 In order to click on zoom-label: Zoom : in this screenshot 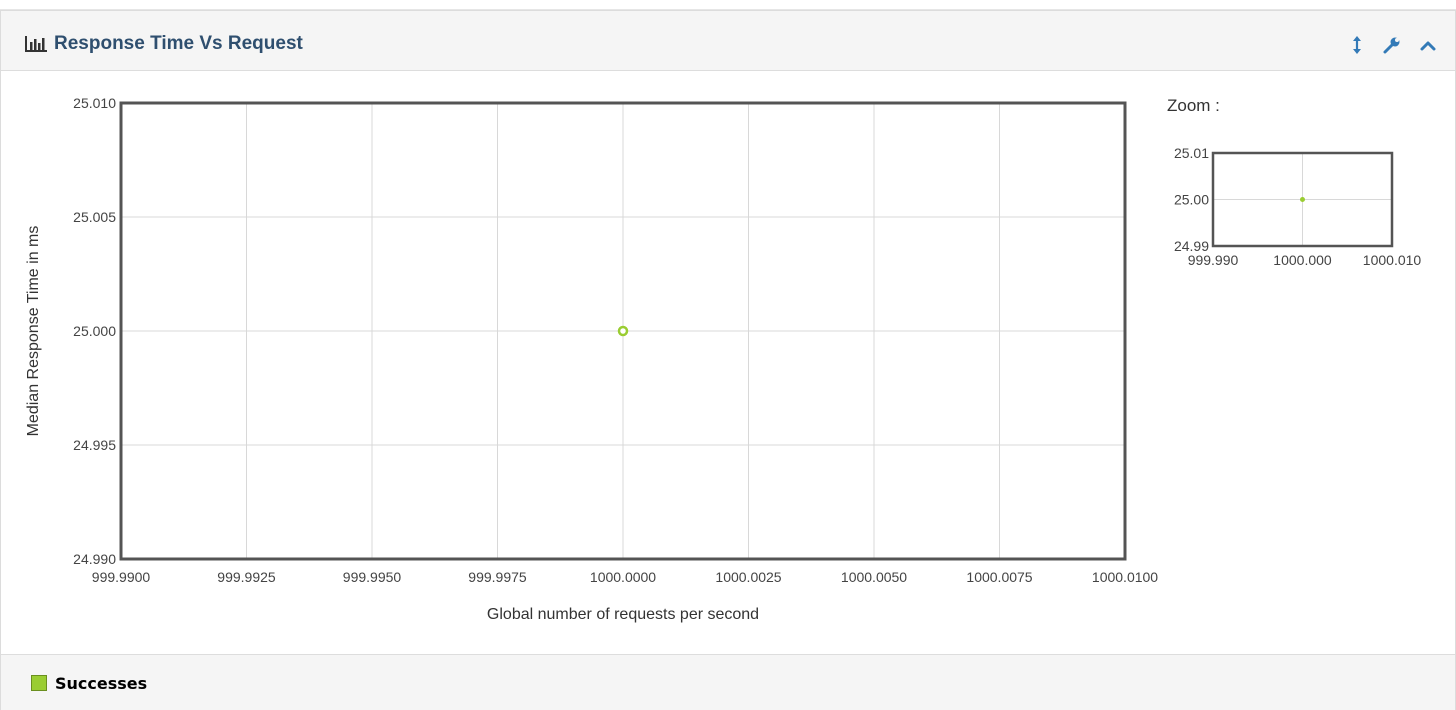, I will do `click(1193, 105)`.